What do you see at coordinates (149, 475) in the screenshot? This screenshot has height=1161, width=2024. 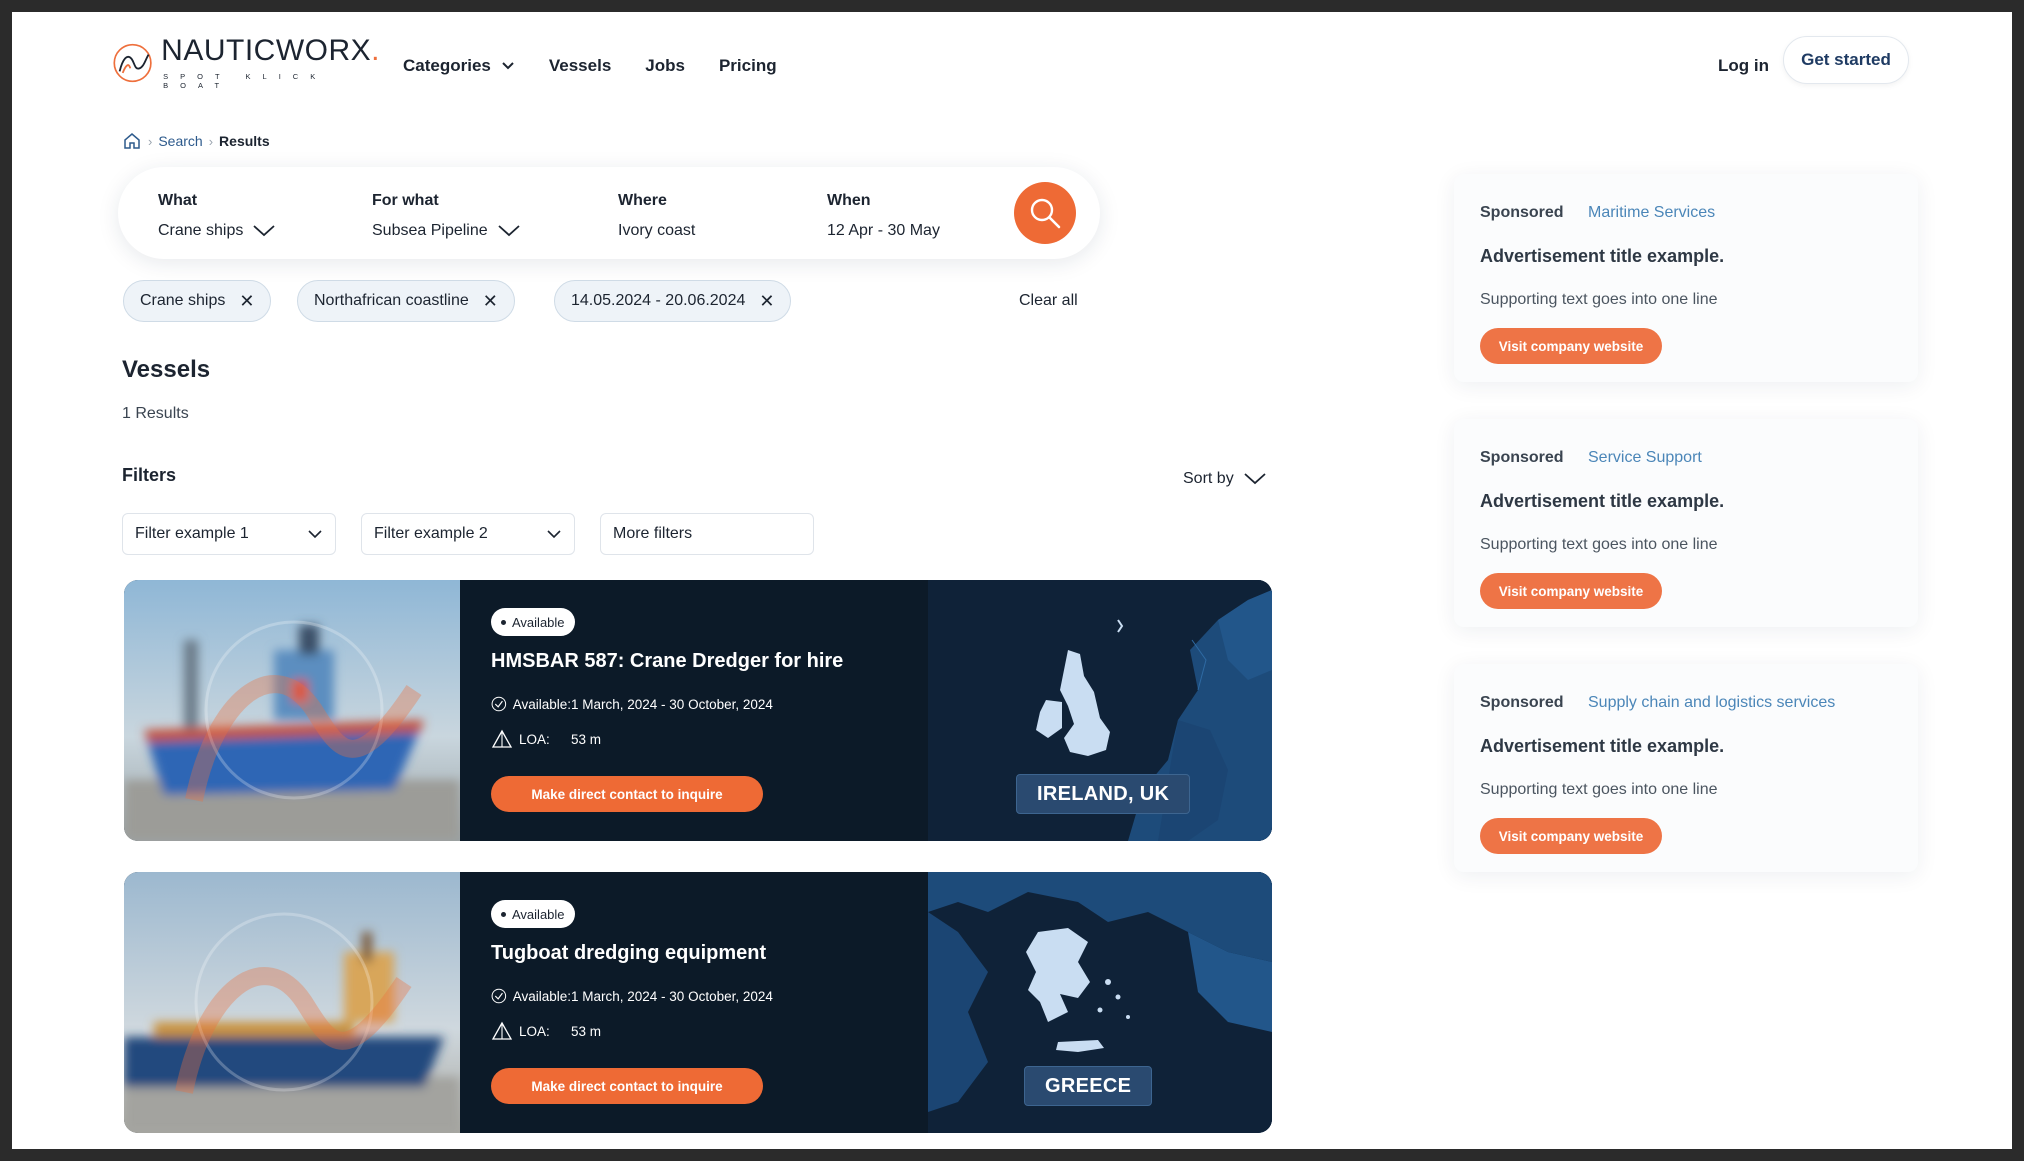 I see `filters-heading: Filters` at bounding box center [149, 475].